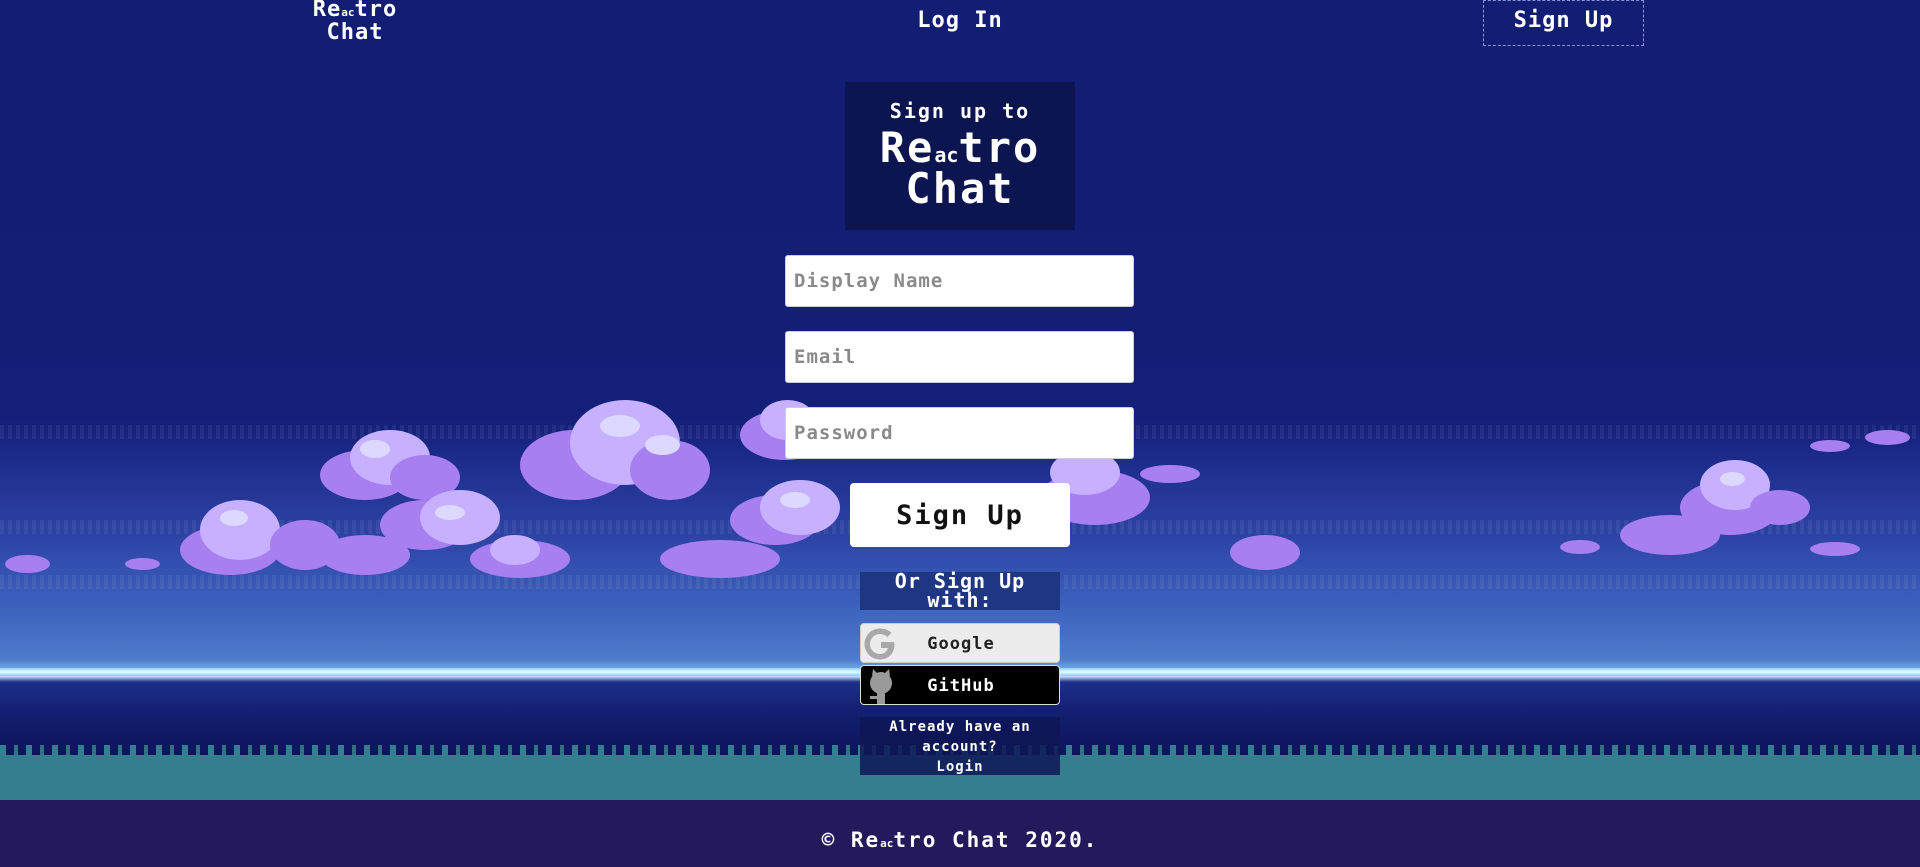  I want to click on brand-logo: Reactro Chat, so click(355, 22).